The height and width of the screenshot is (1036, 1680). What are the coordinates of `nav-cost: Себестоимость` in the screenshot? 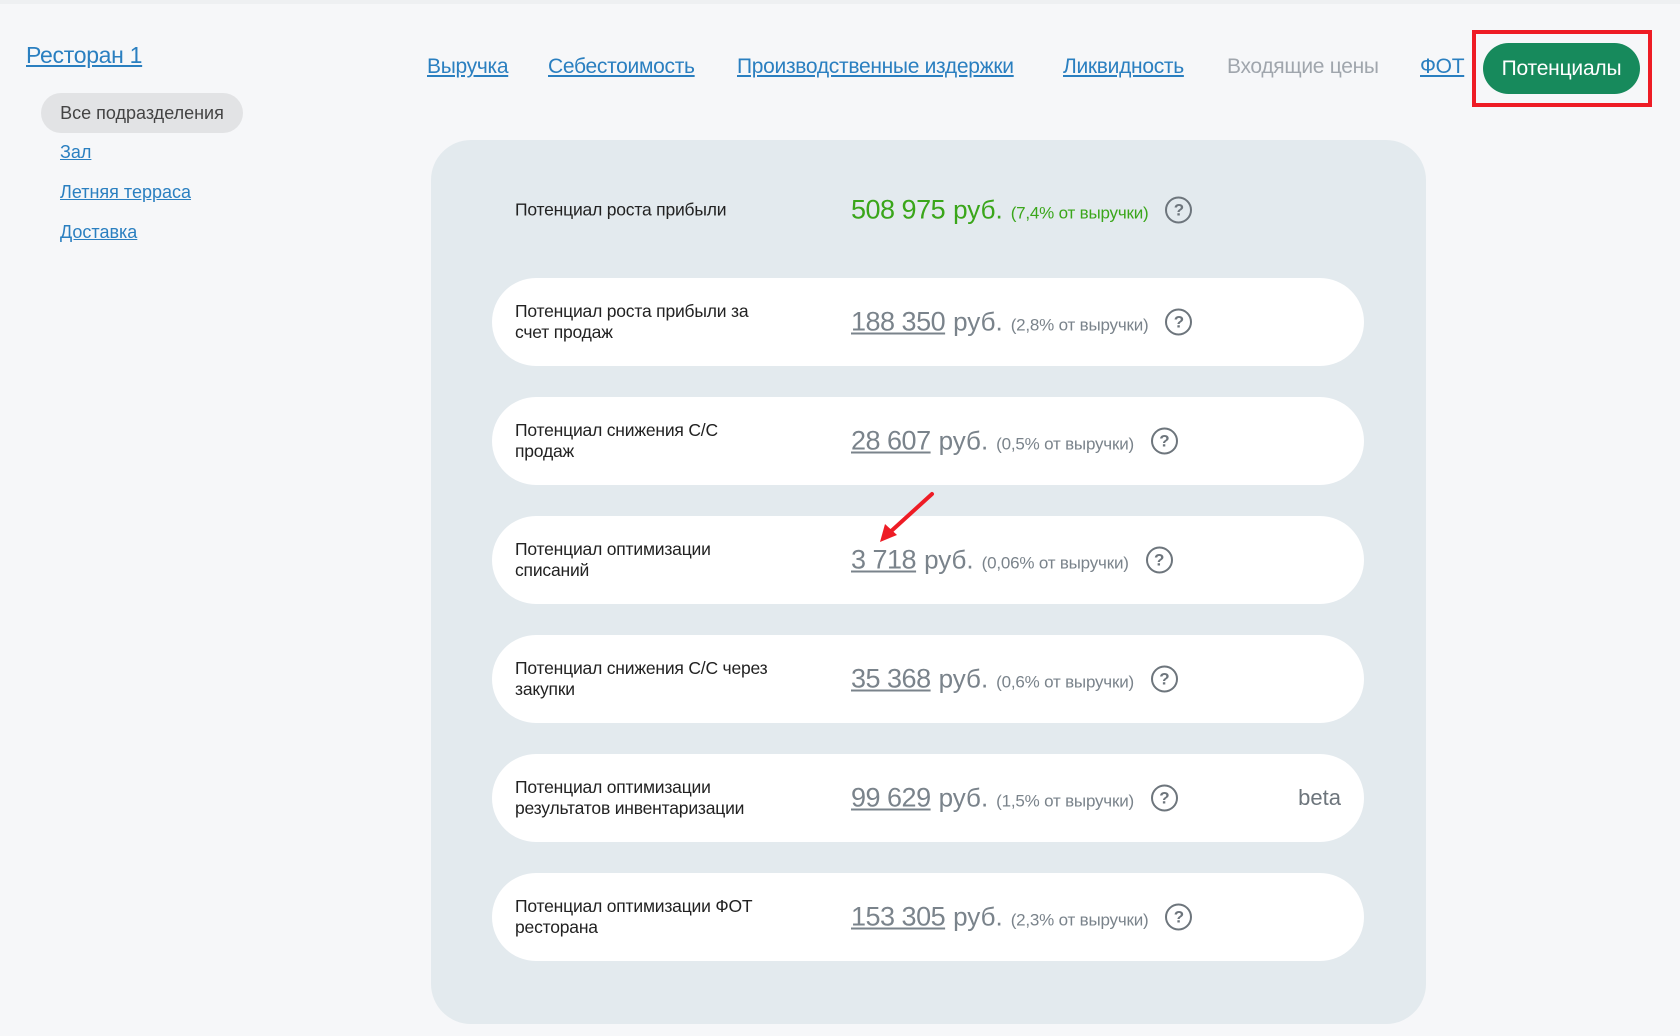 It's located at (621, 67).